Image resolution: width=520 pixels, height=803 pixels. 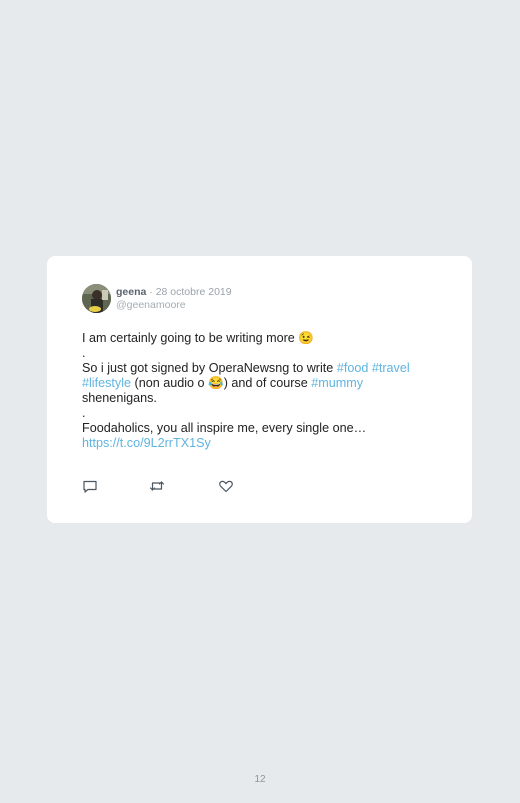 I want to click on retweet-icon, so click(x=157, y=486).